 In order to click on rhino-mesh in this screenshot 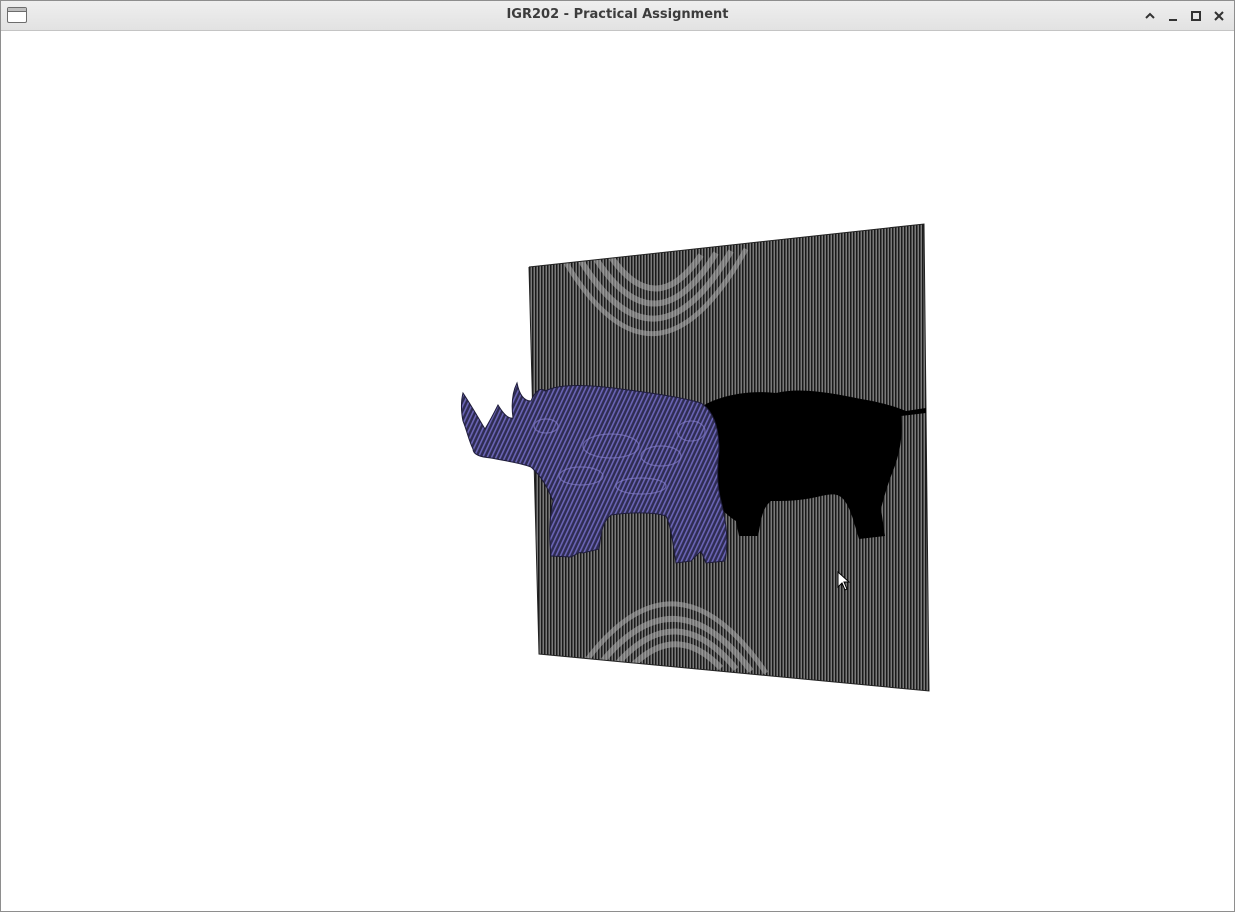, I will do `click(594, 472)`.